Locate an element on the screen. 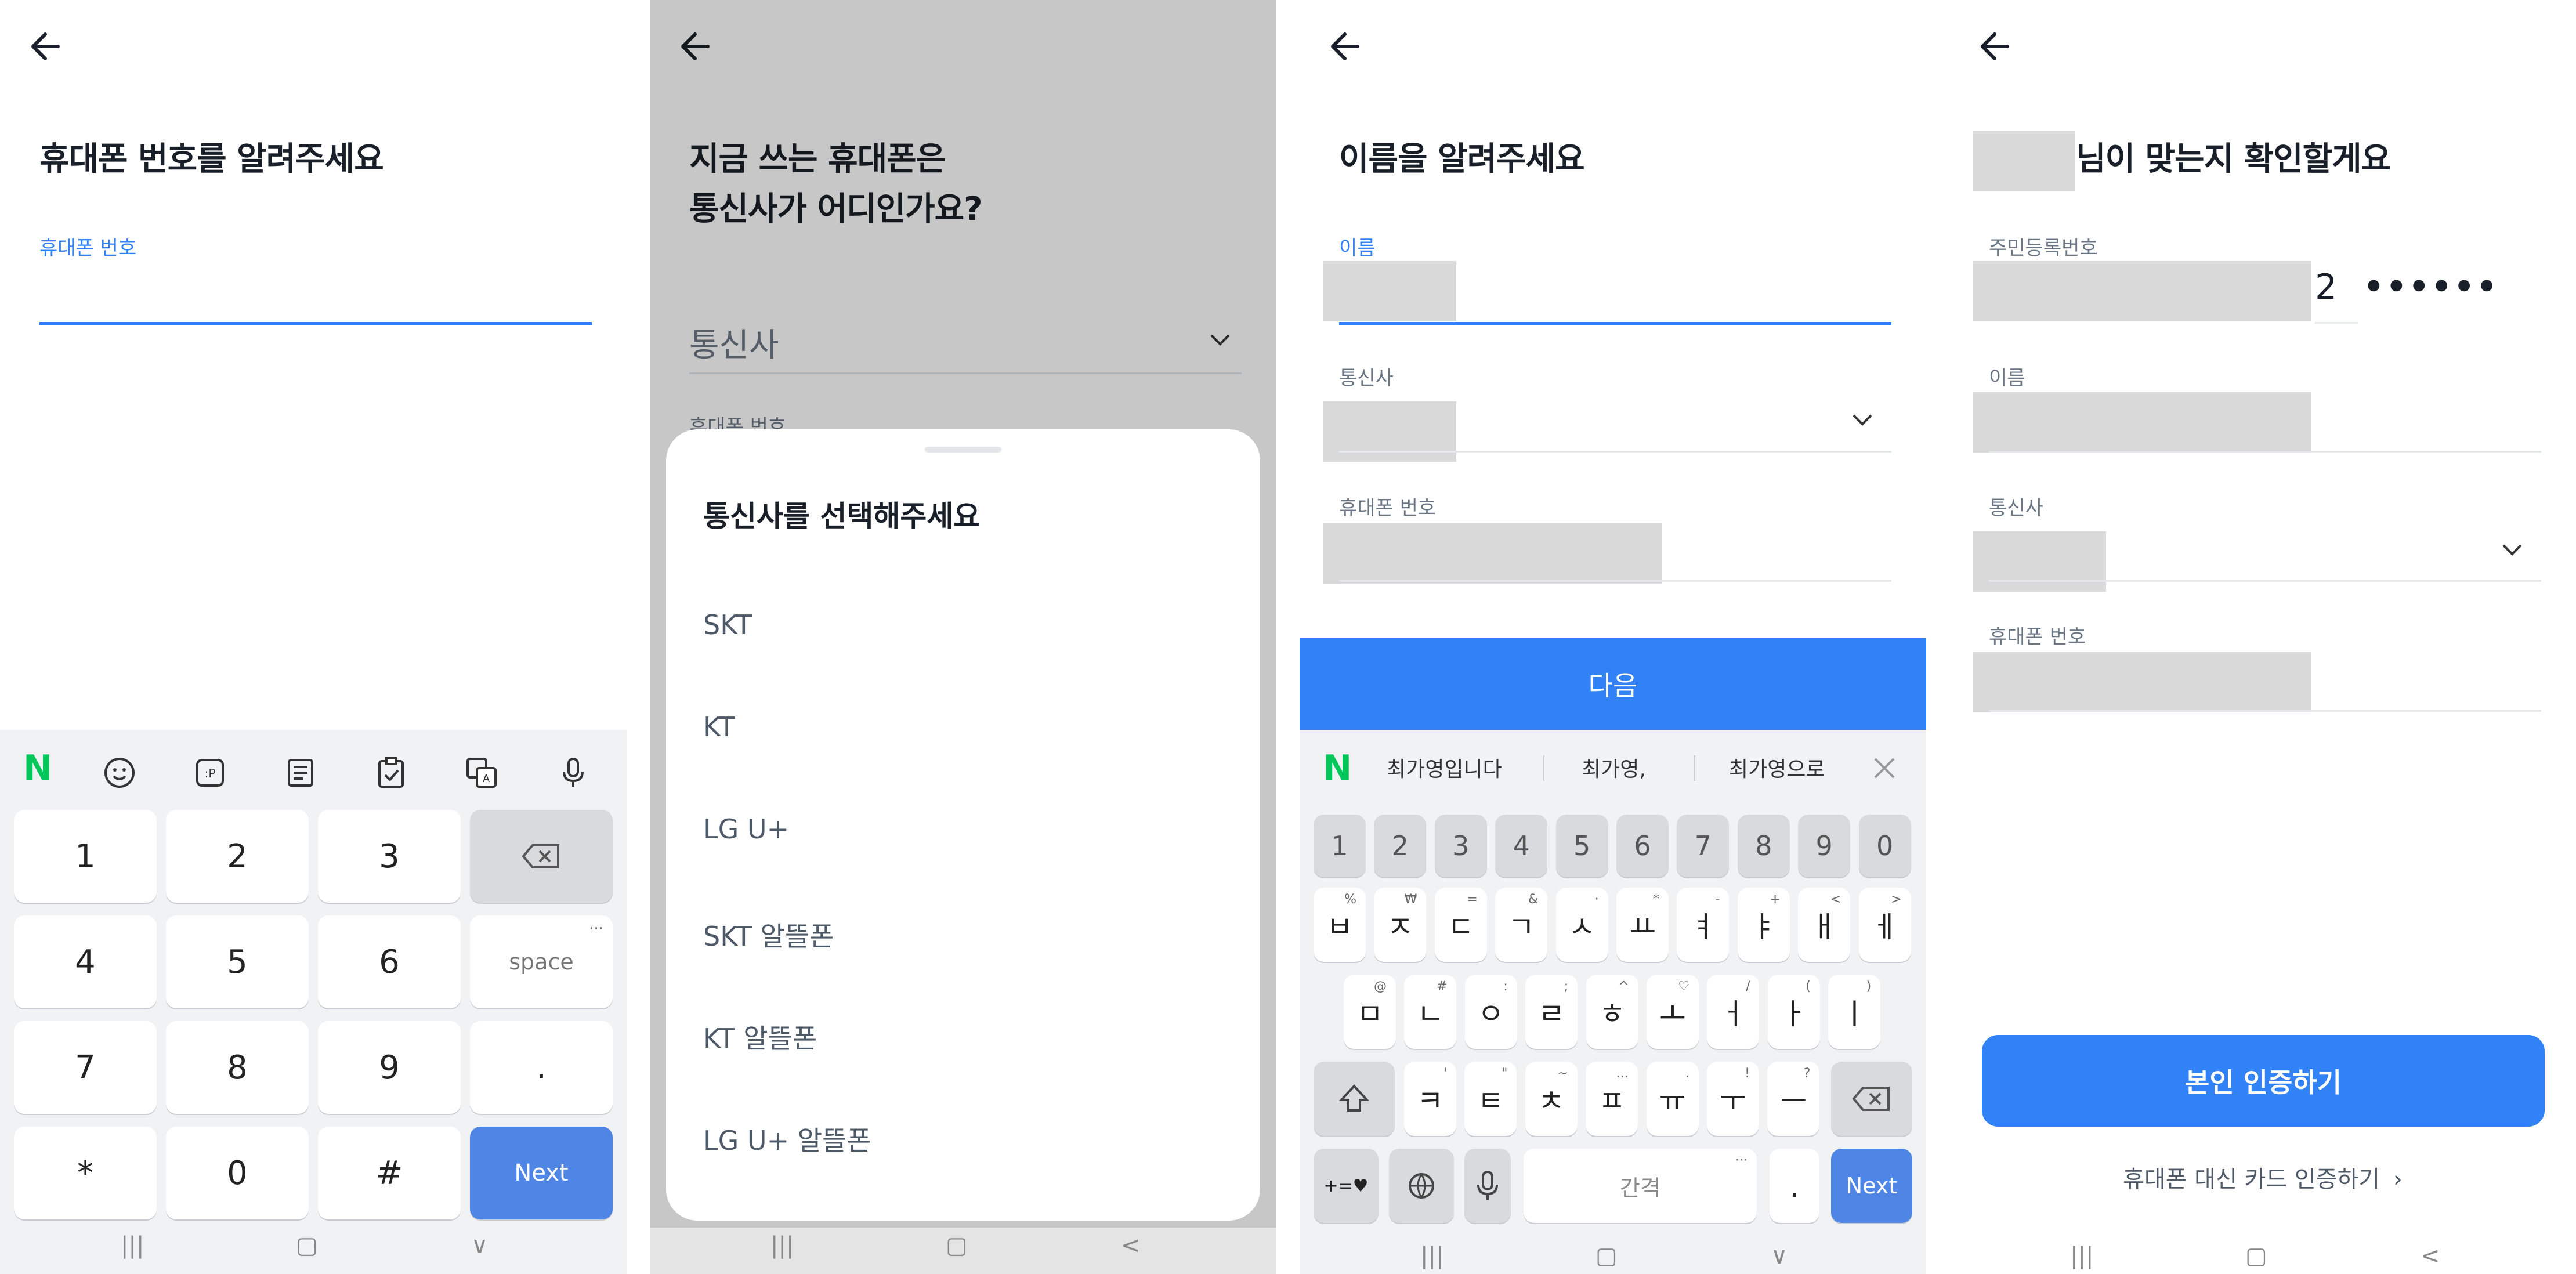  carrier-option-lgu: LG U+ is located at coordinates (746, 829).